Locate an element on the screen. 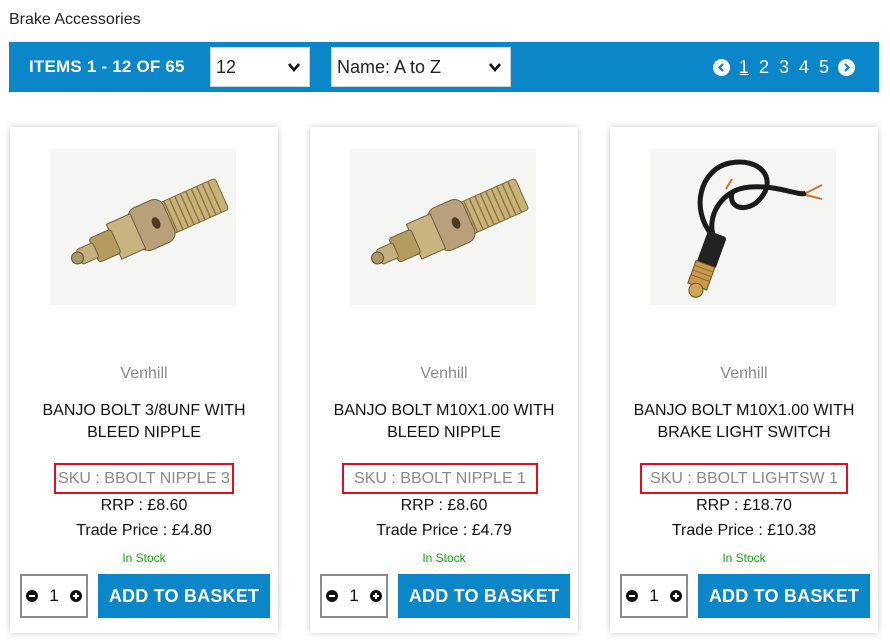  product-sku: SKU : BBOLT NIPPLE 1 is located at coordinates (440, 478).